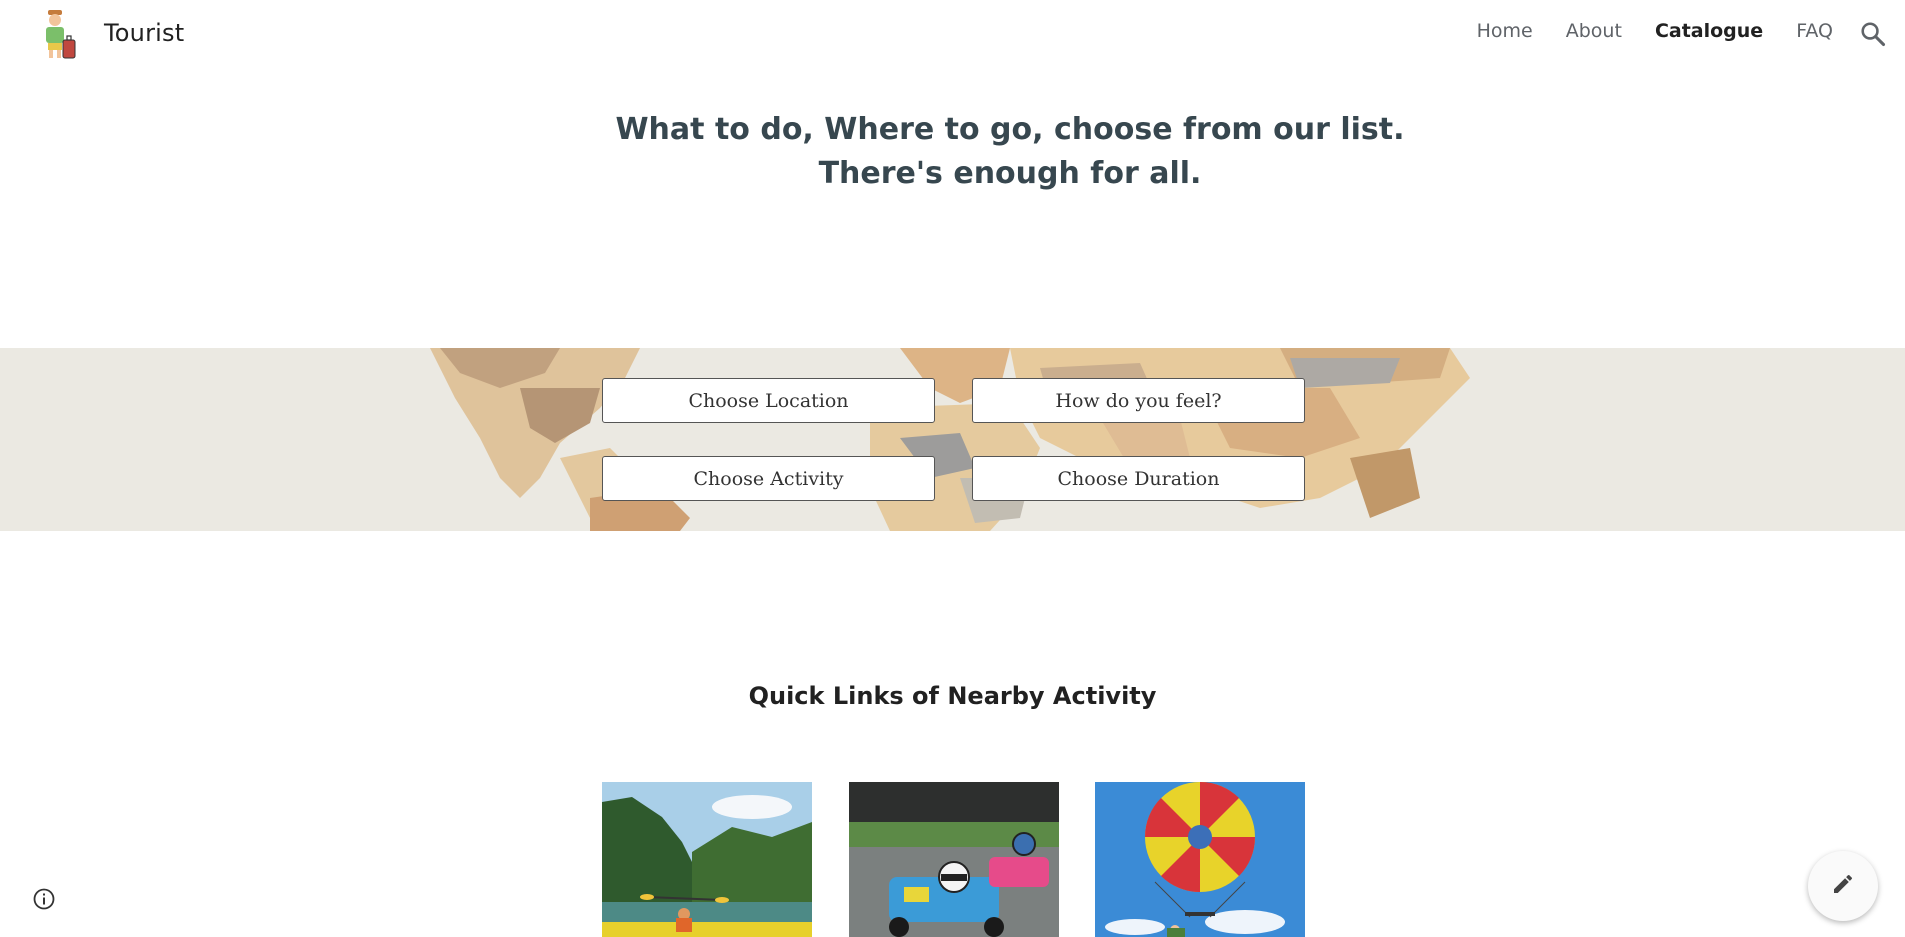 This screenshot has height=937, width=1905. I want to click on edit-button, so click(1843, 886).